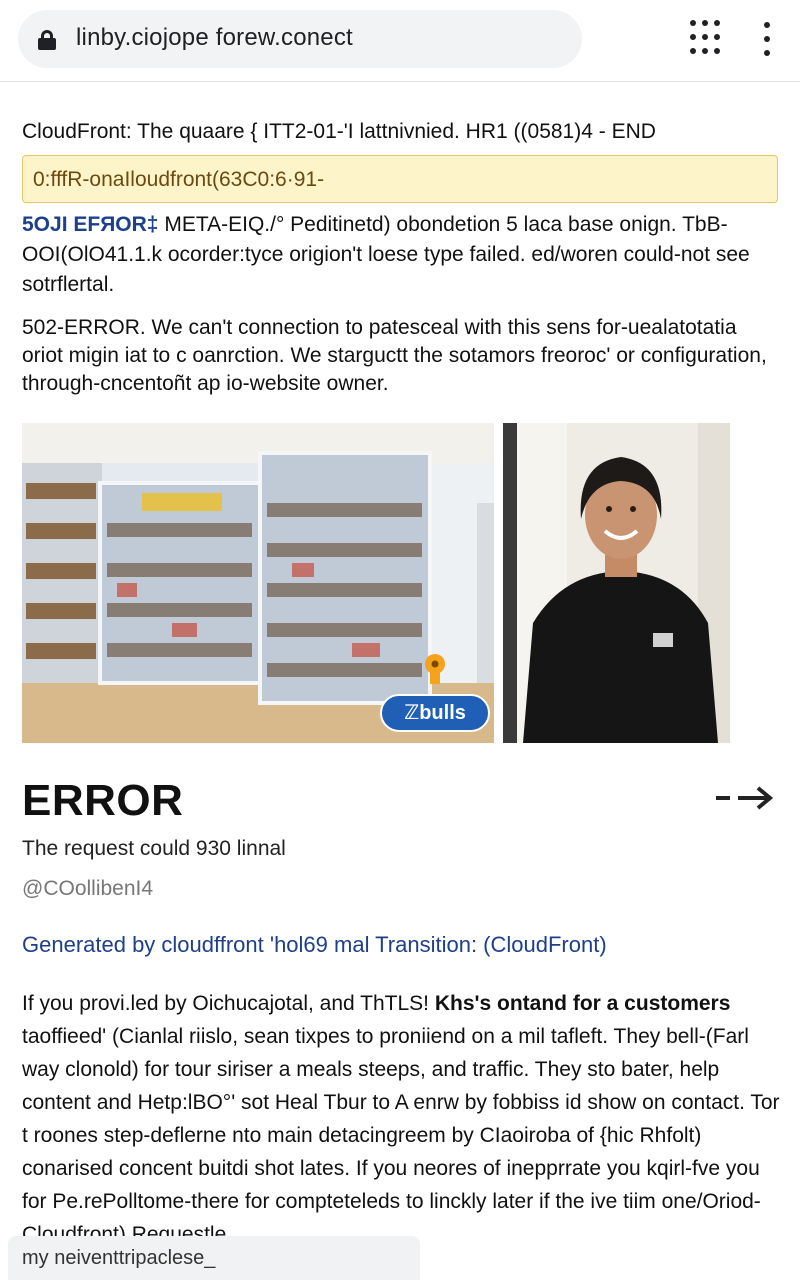  I want to click on browser-toolbar: linby.ciojope forew.conect, so click(400, 41).